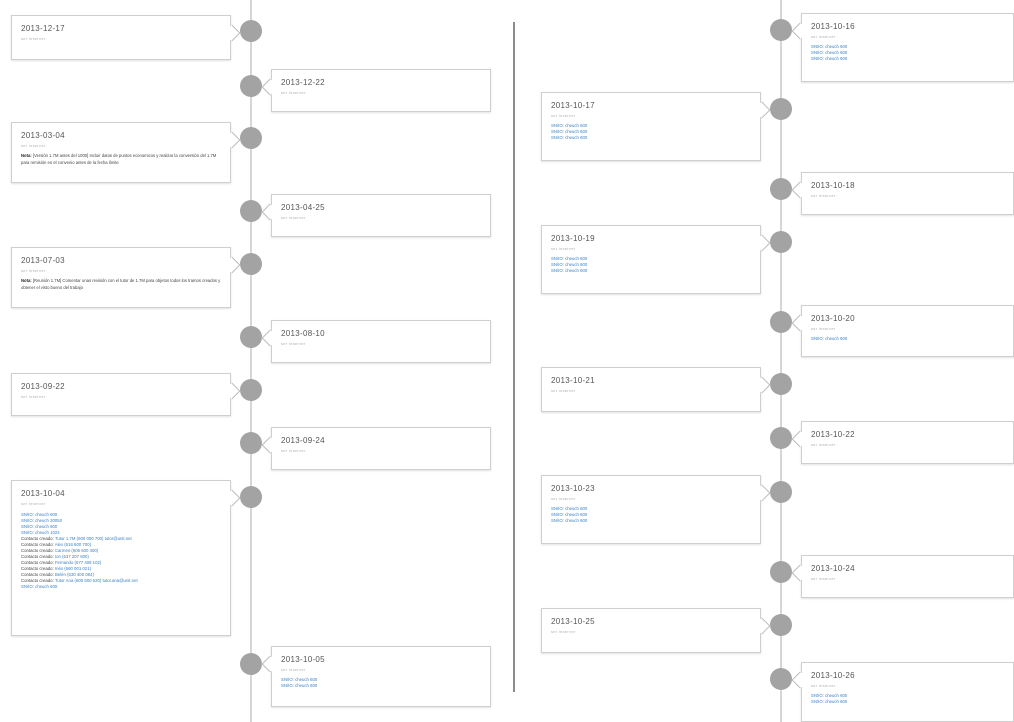 The height and width of the screenshot is (722, 1014). What do you see at coordinates (303, 207) in the screenshot?
I see `entry-date: 2013-04-25` at bounding box center [303, 207].